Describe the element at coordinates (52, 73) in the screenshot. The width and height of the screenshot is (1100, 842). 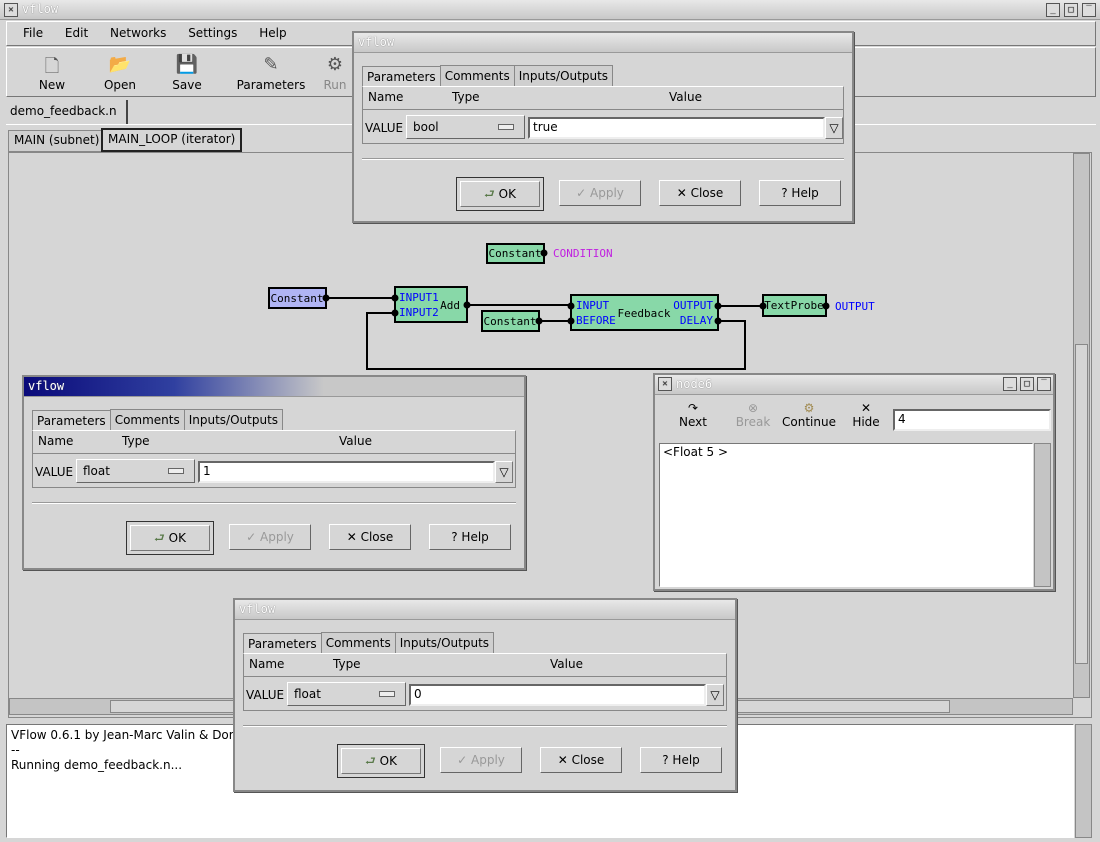
I see `new-button: 🗋 New` at that location.